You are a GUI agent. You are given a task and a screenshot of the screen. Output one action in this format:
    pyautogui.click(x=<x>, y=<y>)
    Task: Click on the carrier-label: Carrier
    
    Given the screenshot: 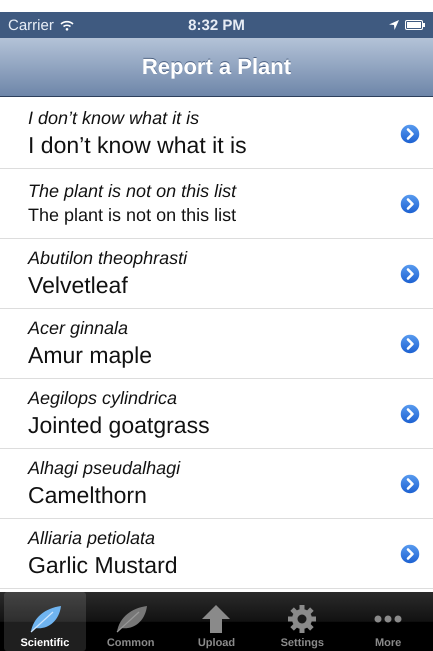 What is the action you would take?
    pyautogui.click(x=31, y=25)
    